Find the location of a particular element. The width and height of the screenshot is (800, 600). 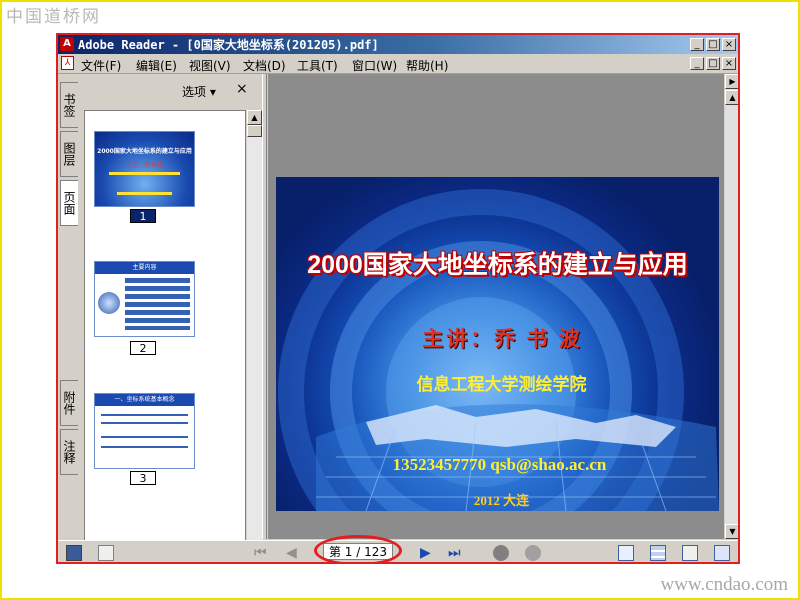

tab-pages: 页面 is located at coordinates (69, 203).